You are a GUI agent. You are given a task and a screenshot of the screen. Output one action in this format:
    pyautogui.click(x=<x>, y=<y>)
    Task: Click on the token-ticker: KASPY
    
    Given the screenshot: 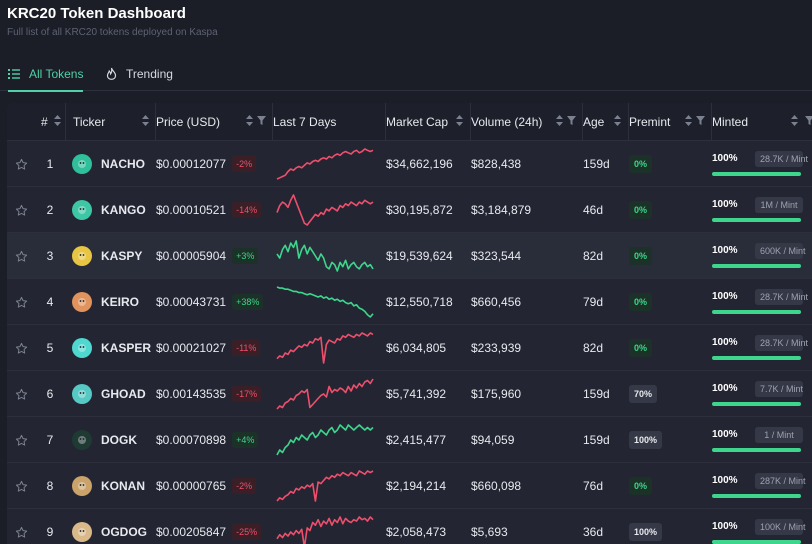 What is the action you would take?
    pyautogui.click(x=121, y=256)
    